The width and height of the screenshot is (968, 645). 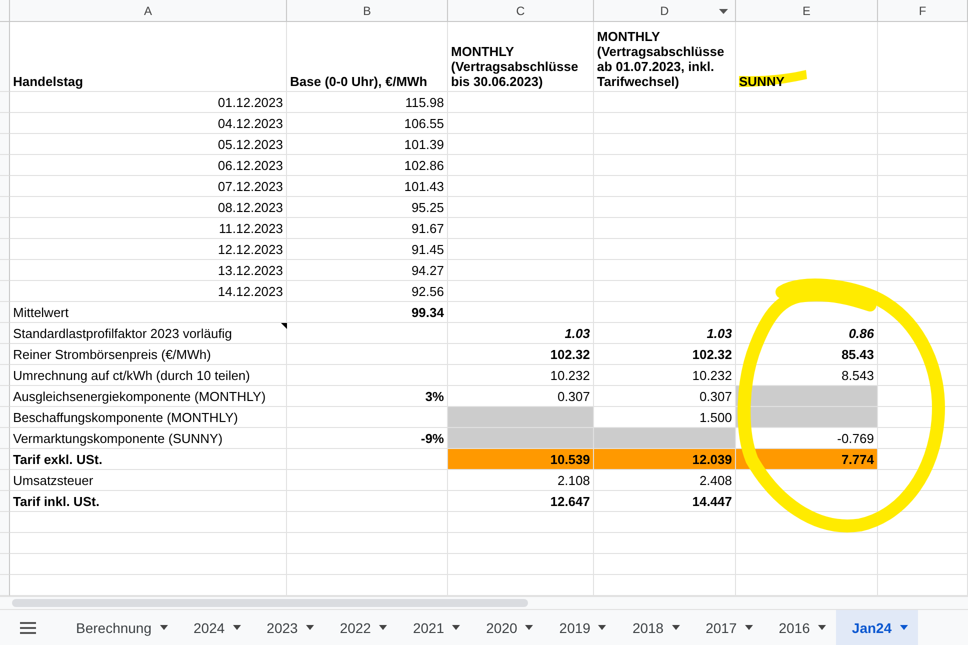 What do you see at coordinates (807, 354) in the screenshot?
I see `table-cell: 85.43` at bounding box center [807, 354].